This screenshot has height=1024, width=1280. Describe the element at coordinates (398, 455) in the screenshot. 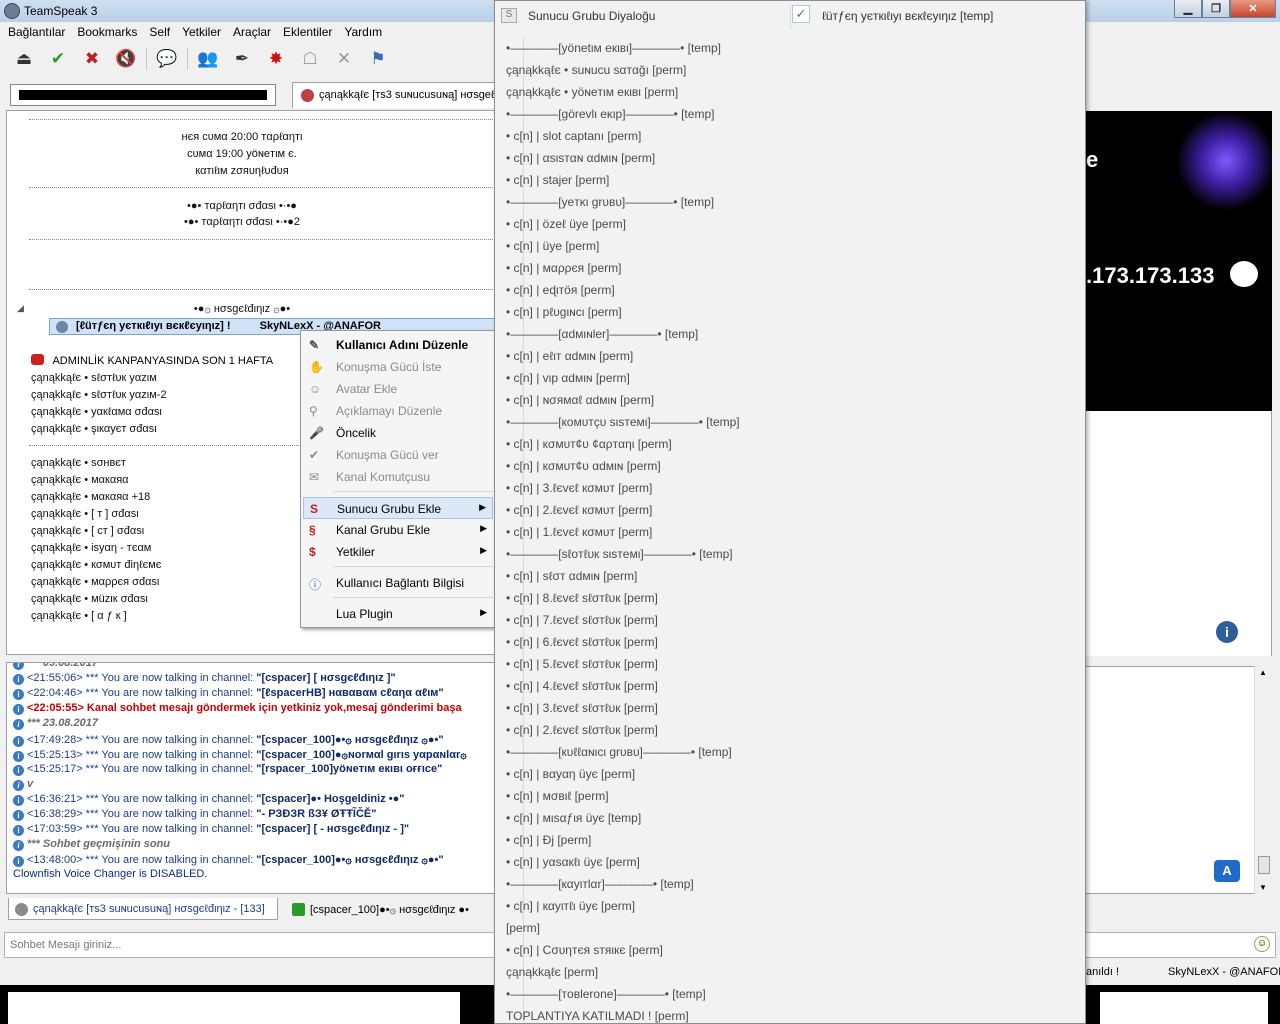

I see `menu-item-grant-talk: ✔ Konuşma Gücü ver` at that location.